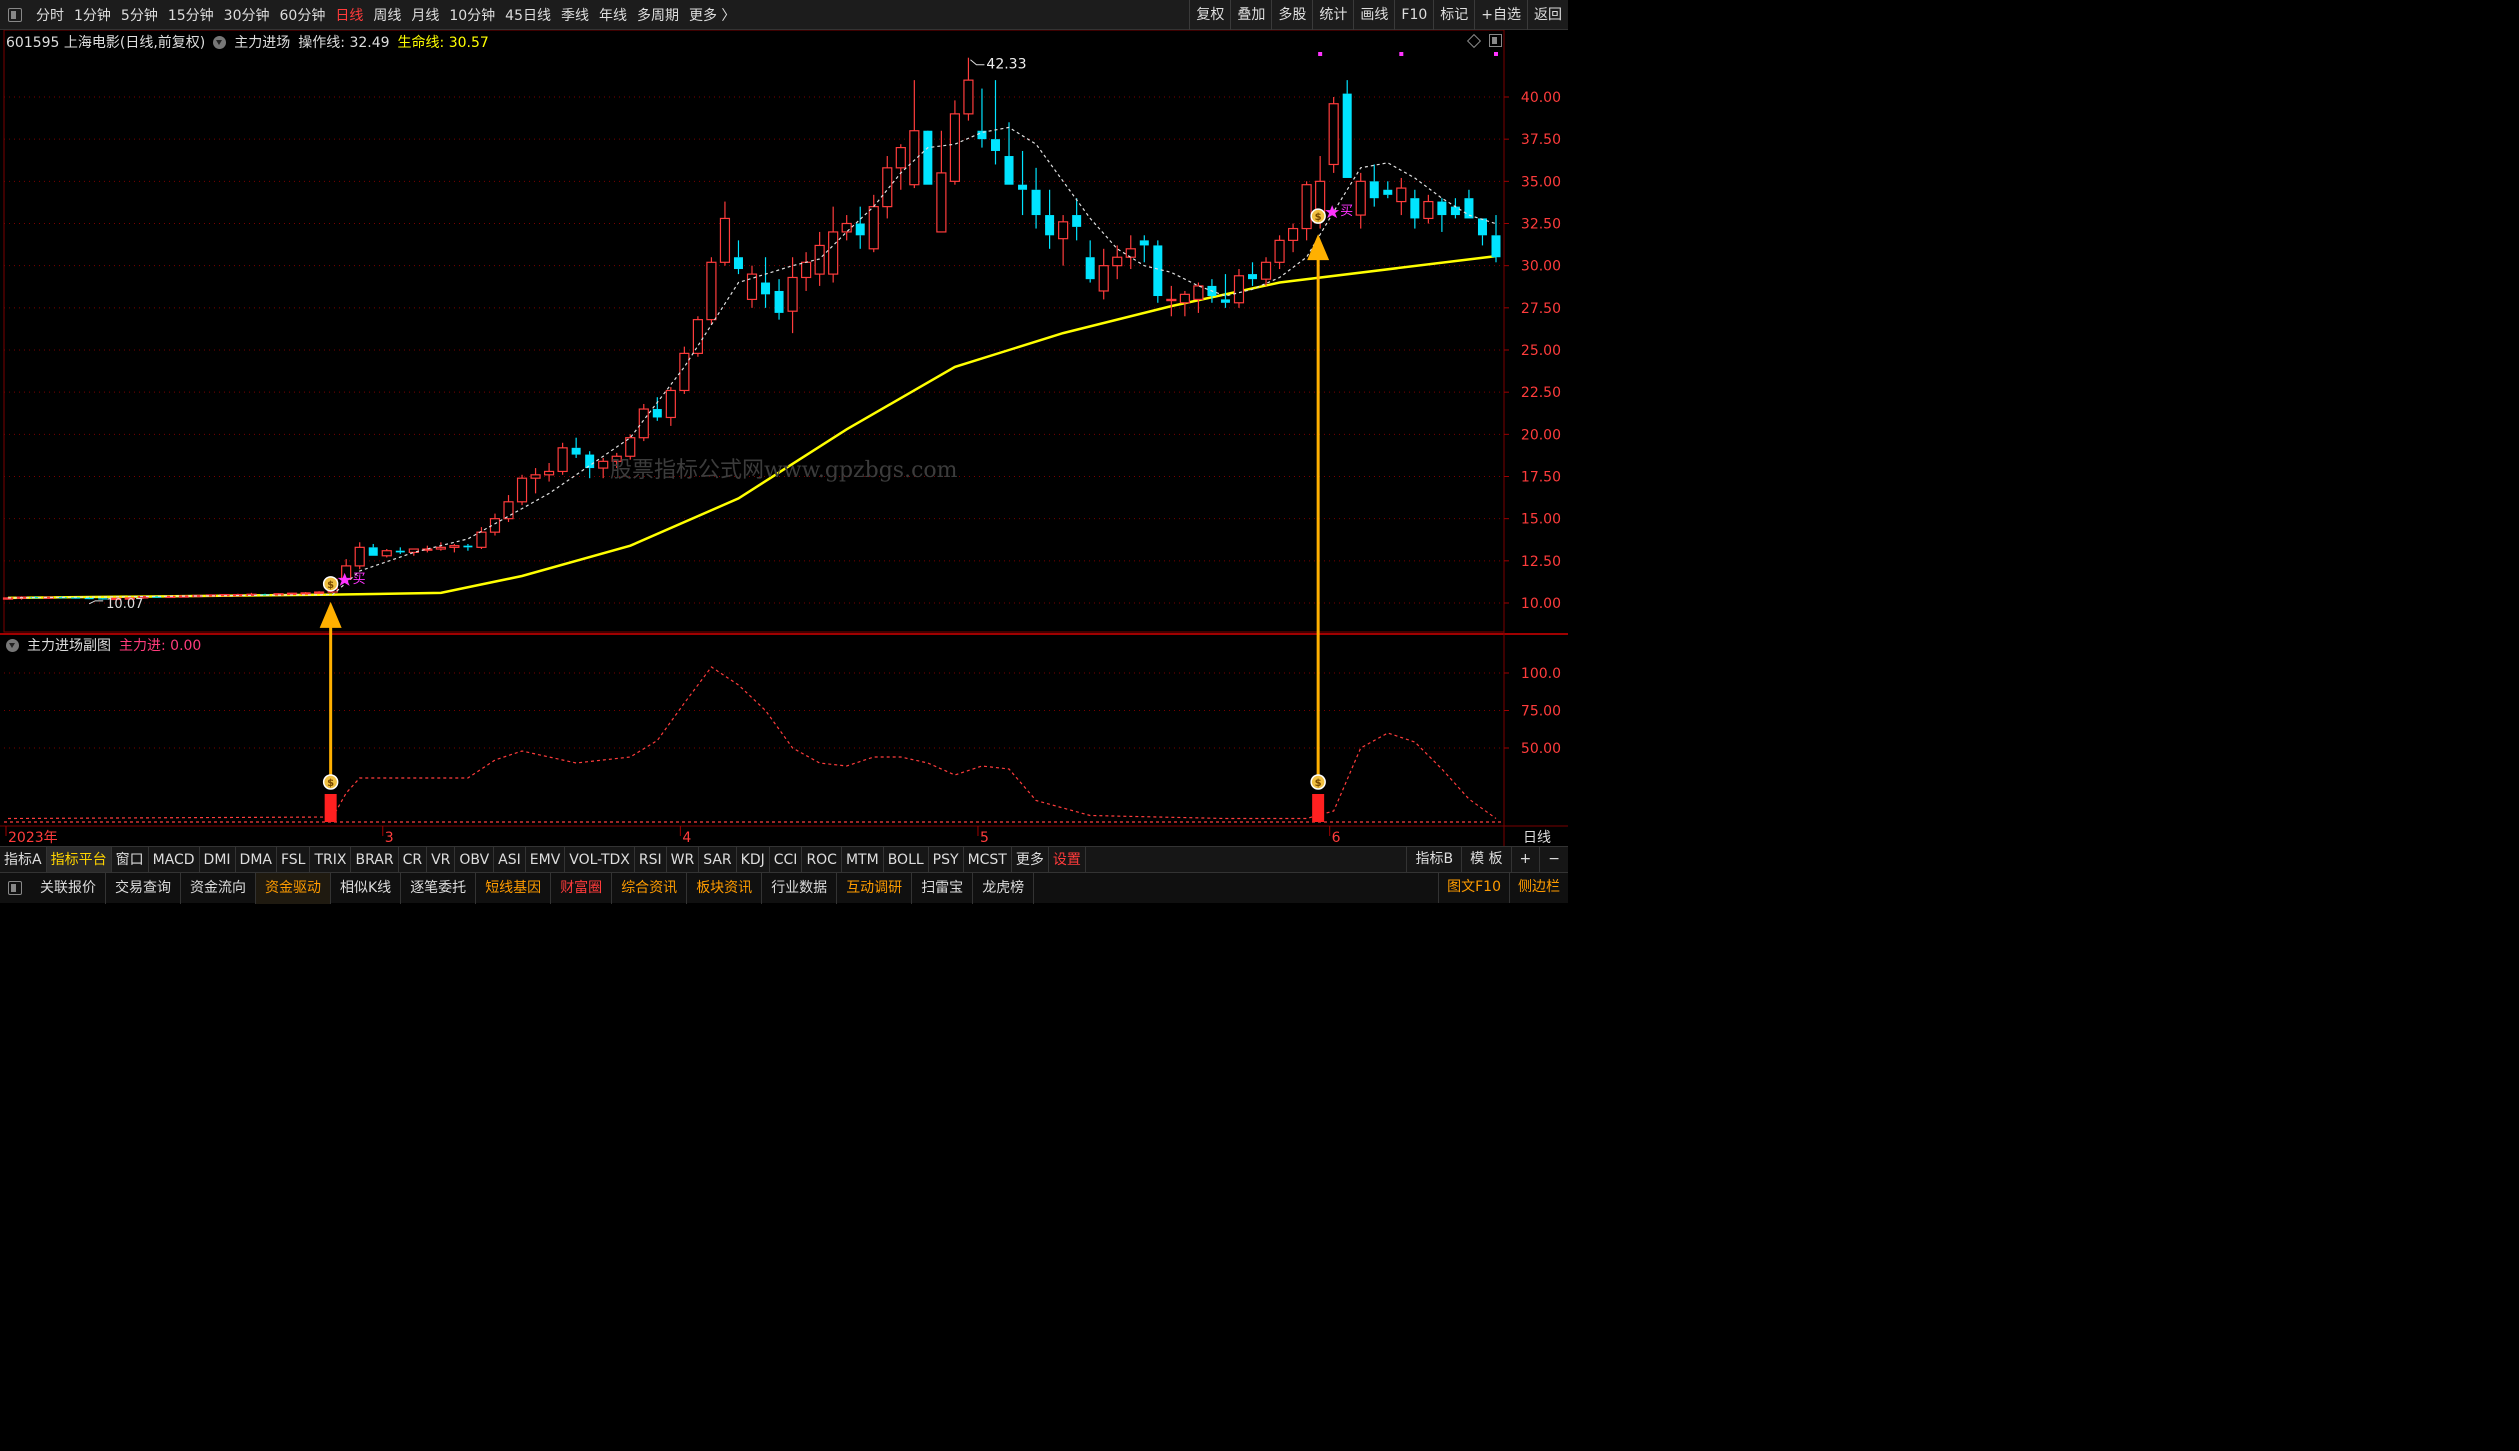 The image size is (2519, 1451). Describe the element at coordinates (472, 15) in the screenshot. I see `period-tab: 10分钟` at that location.